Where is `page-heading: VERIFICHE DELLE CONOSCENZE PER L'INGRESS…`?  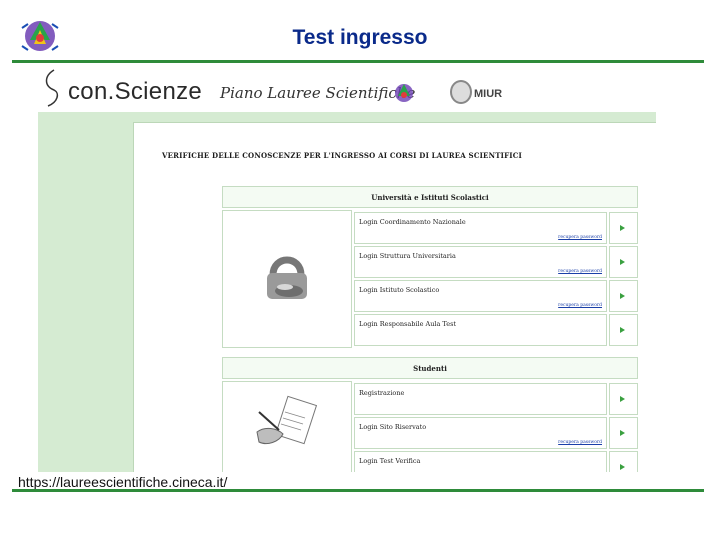
page-heading: VERIFICHE DELLE CONOSCENZE PER L'INGRESS… is located at coordinates (342, 155).